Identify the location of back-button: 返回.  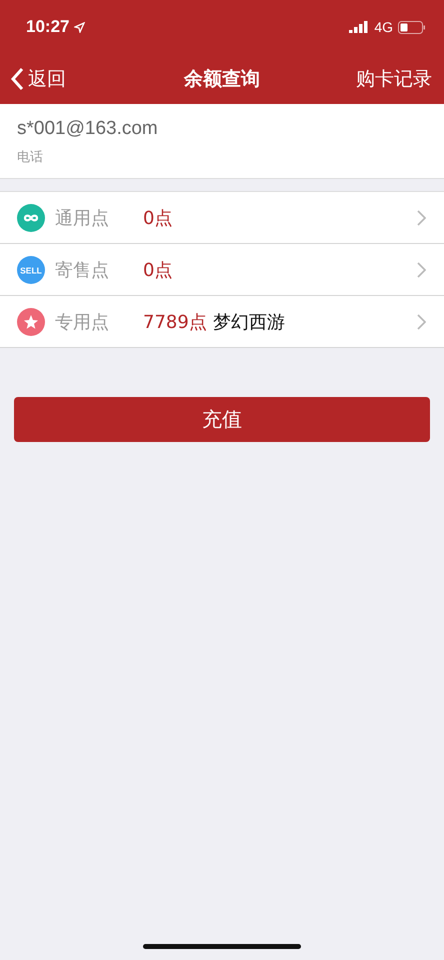
(38, 79).